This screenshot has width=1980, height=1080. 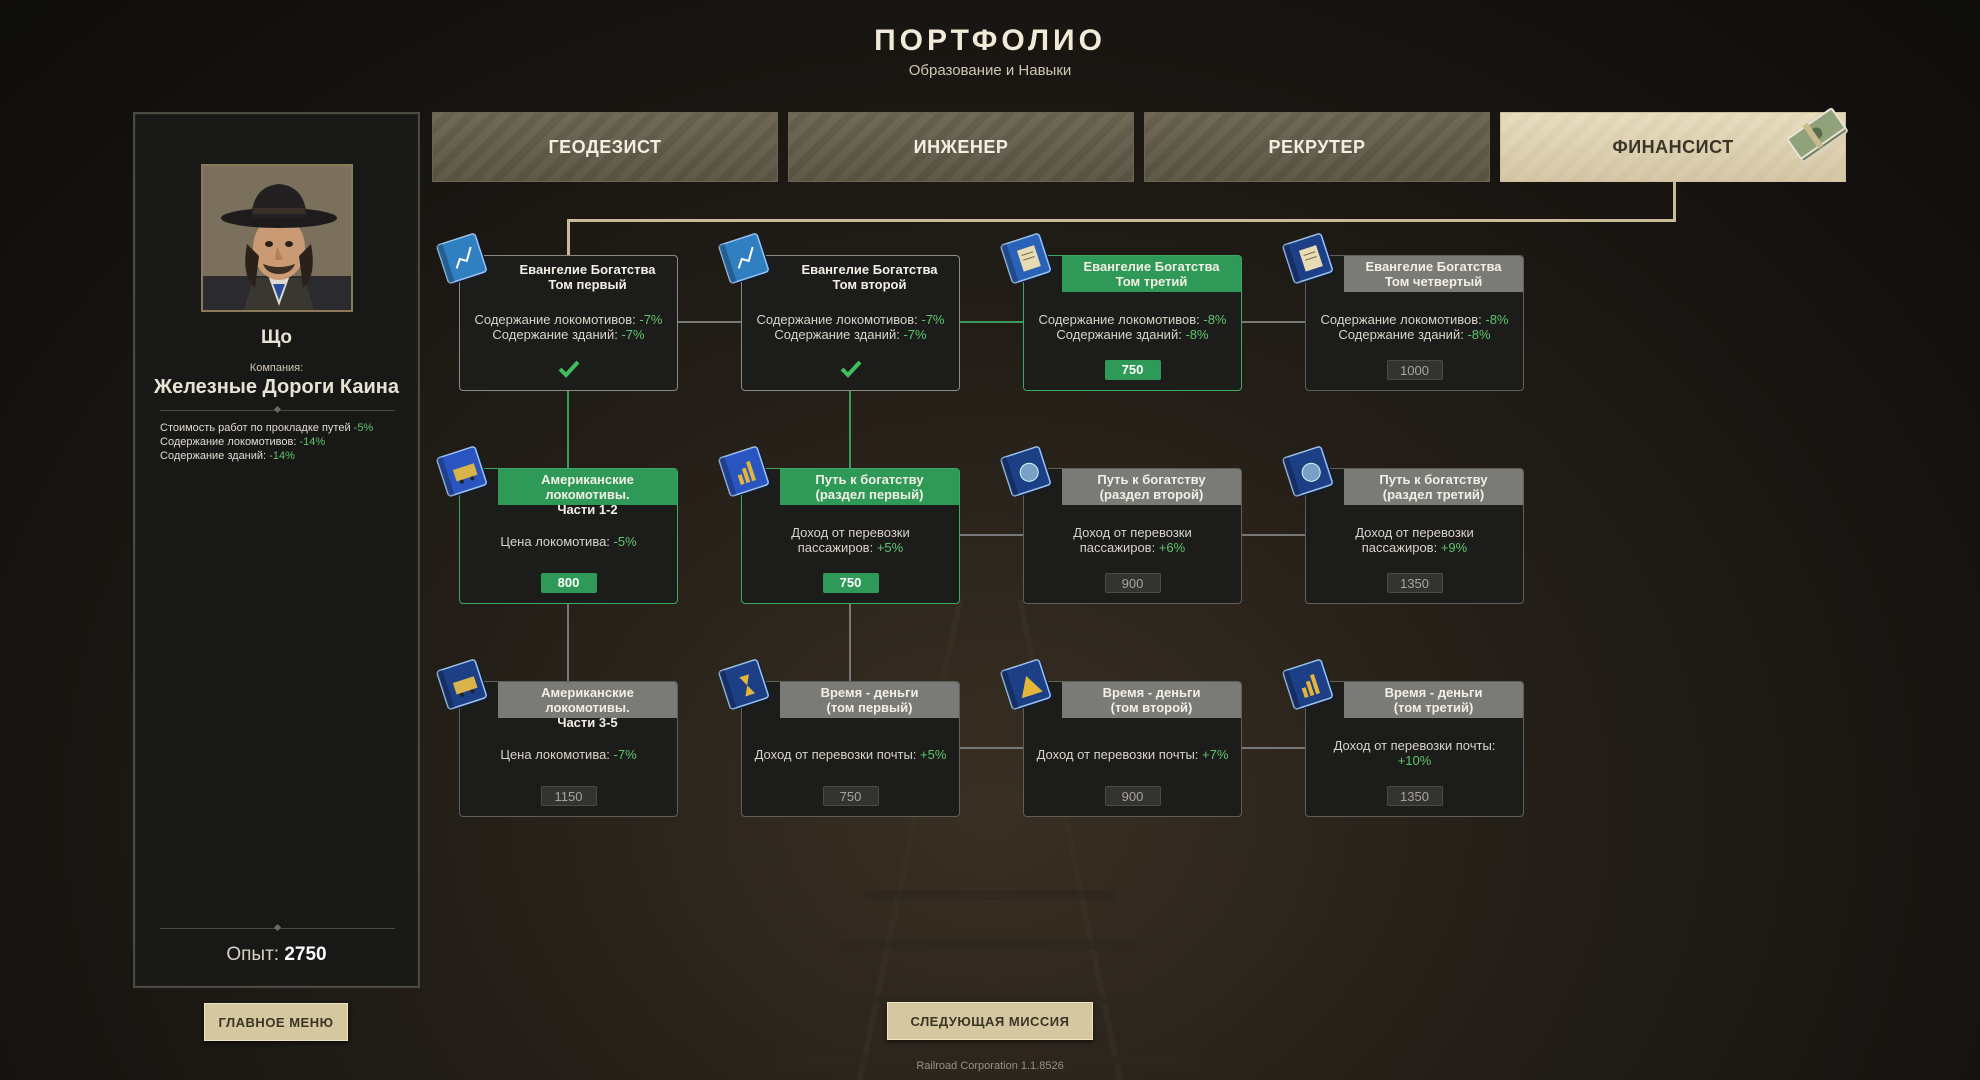 I want to click on next-mission-button: СЛЕДУЮЩАЯ МИССИЯ, so click(x=990, y=1021).